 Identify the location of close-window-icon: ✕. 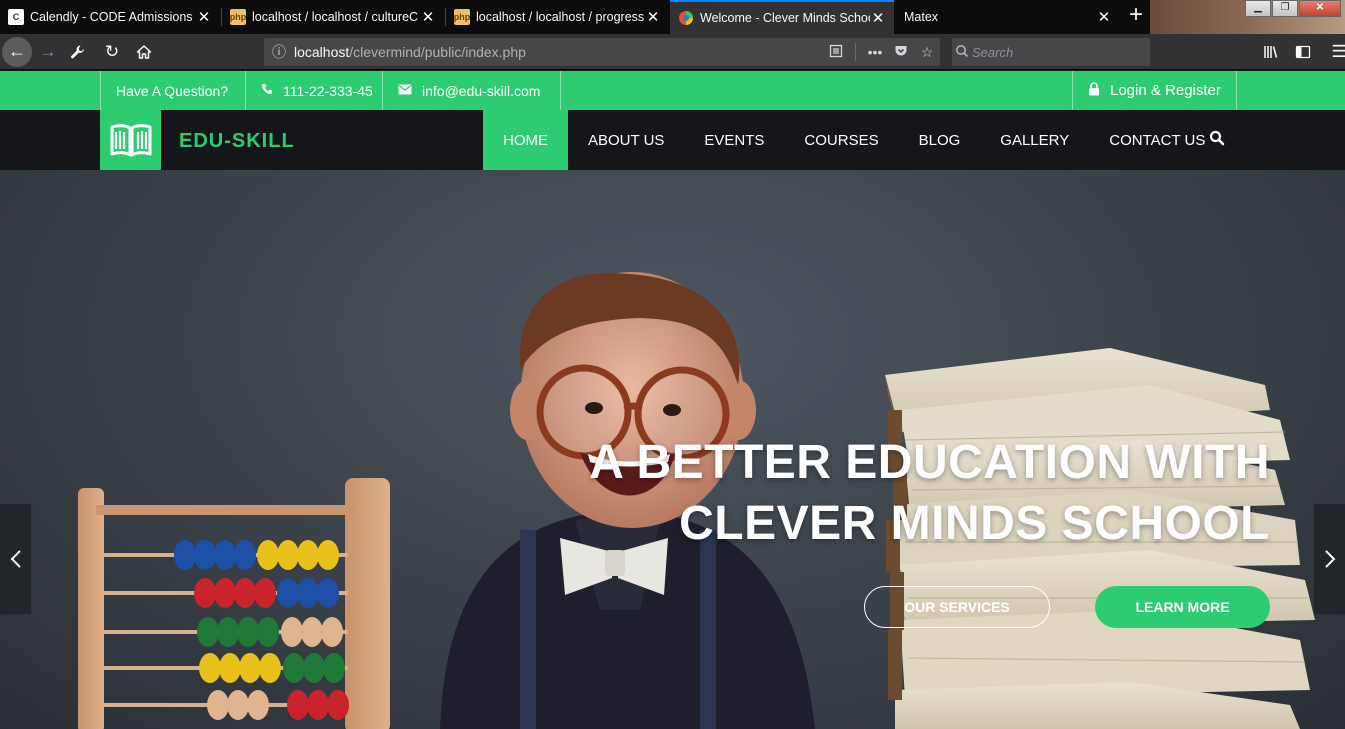
(1320, 8).